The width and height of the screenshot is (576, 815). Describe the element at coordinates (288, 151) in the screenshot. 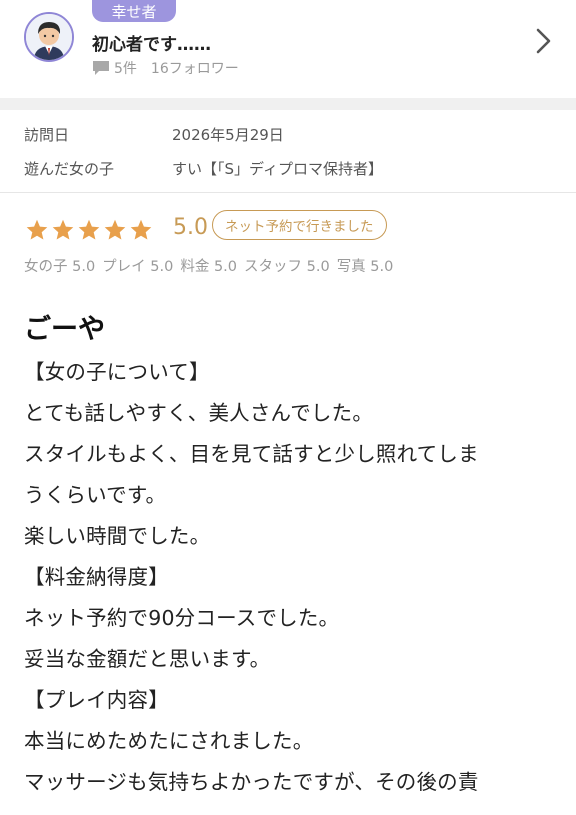

I see `visit-info: 訪問日 2026年5月29日 遊んだ女の子 すい【「S」ディプロマ保持者】` at that location.